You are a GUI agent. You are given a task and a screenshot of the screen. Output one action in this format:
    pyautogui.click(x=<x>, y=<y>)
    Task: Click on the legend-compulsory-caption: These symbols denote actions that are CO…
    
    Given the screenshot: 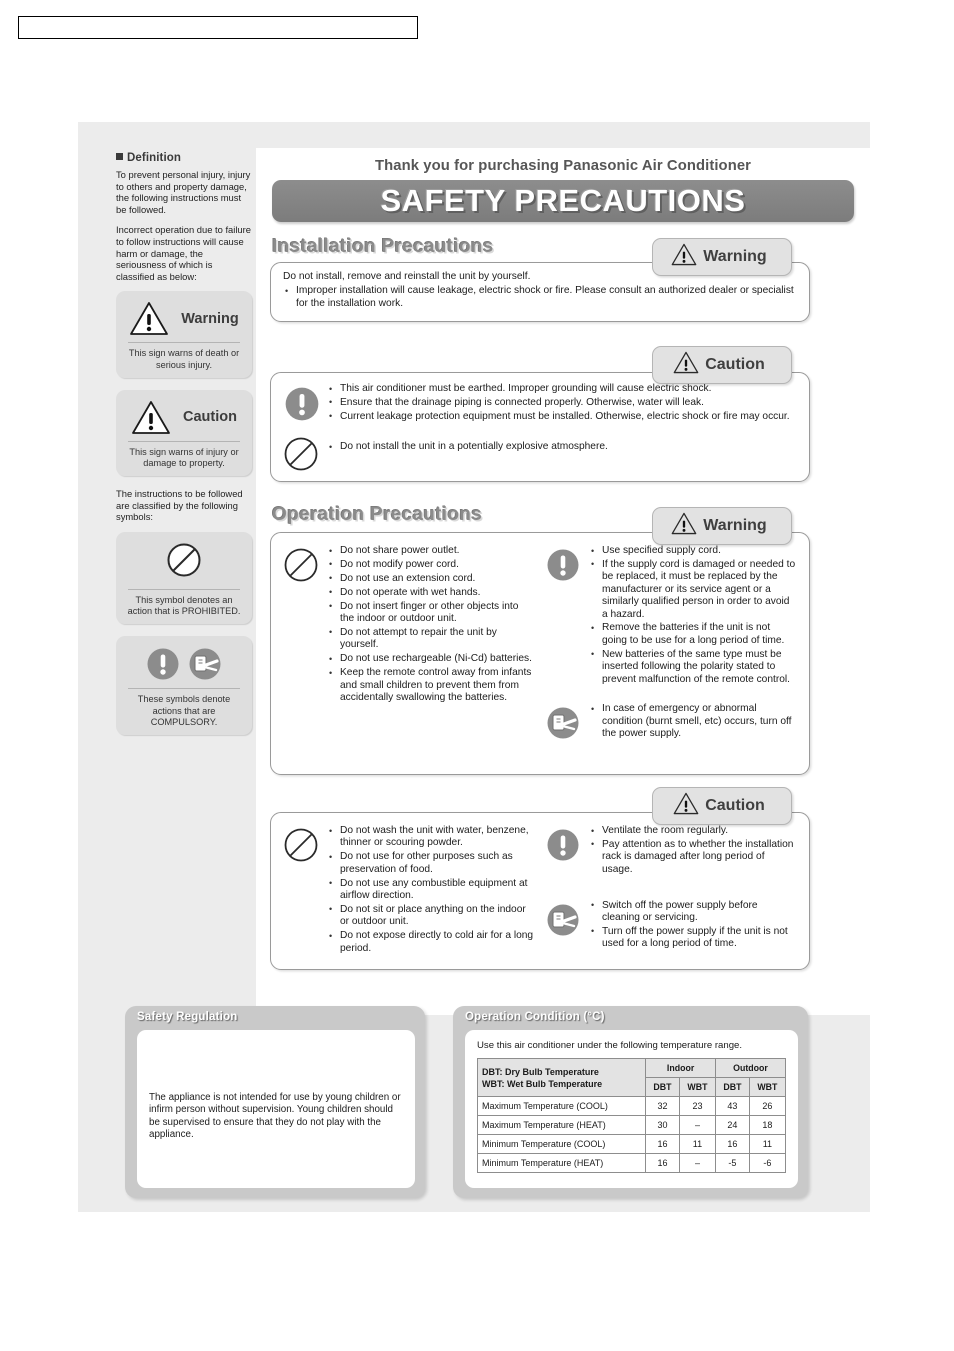 What is the action you would take?
    pyautogui.click(x=184, y=710)
    